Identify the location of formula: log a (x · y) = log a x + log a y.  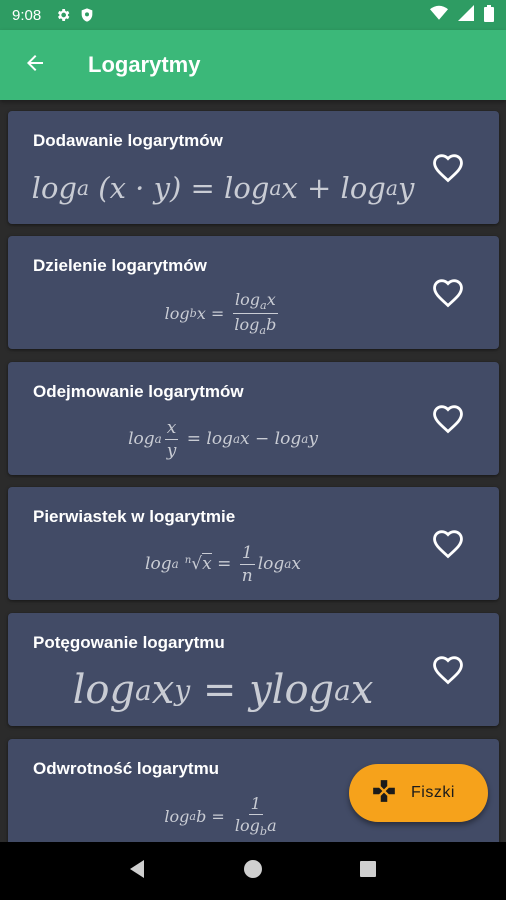
(223, 188).